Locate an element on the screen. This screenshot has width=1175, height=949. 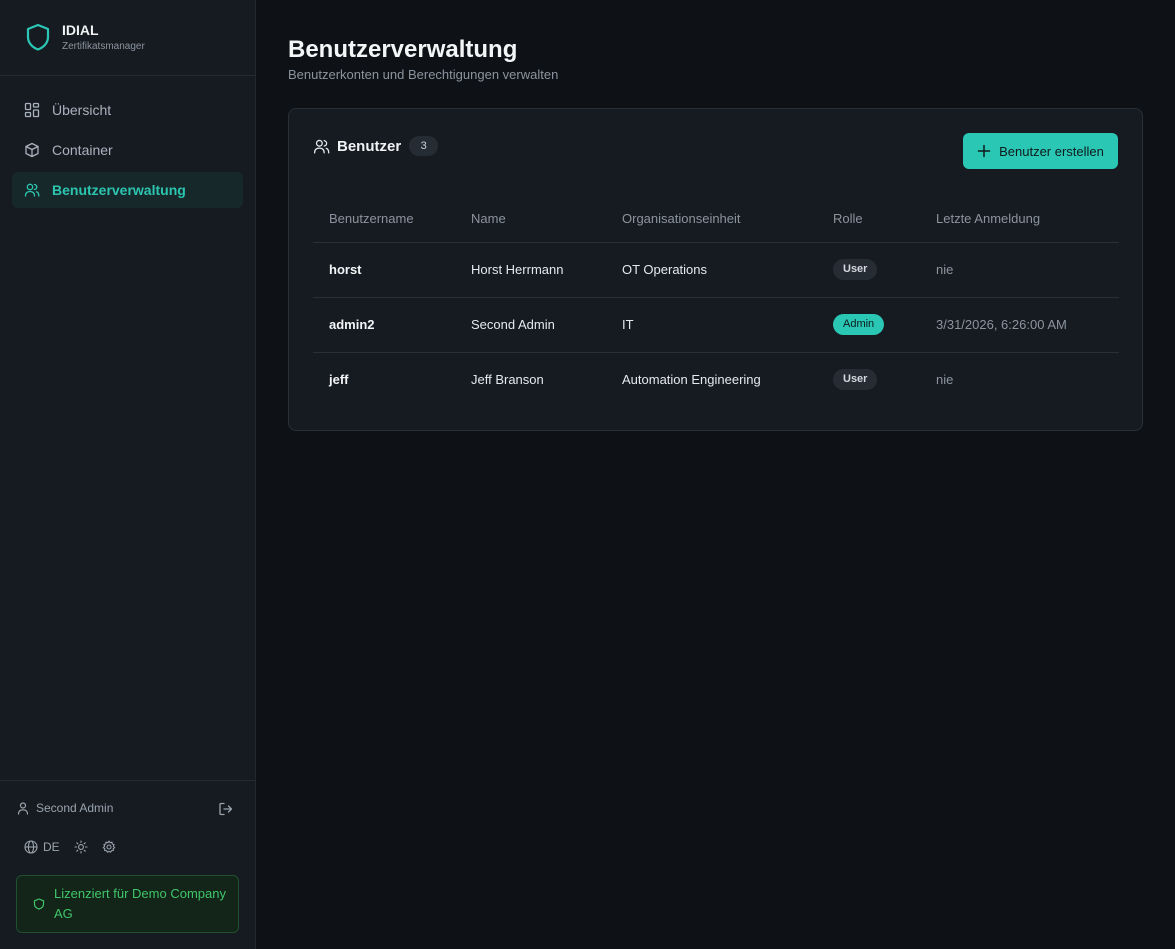
cell-name: Jeff Branson is located at coordinates (507, 380).